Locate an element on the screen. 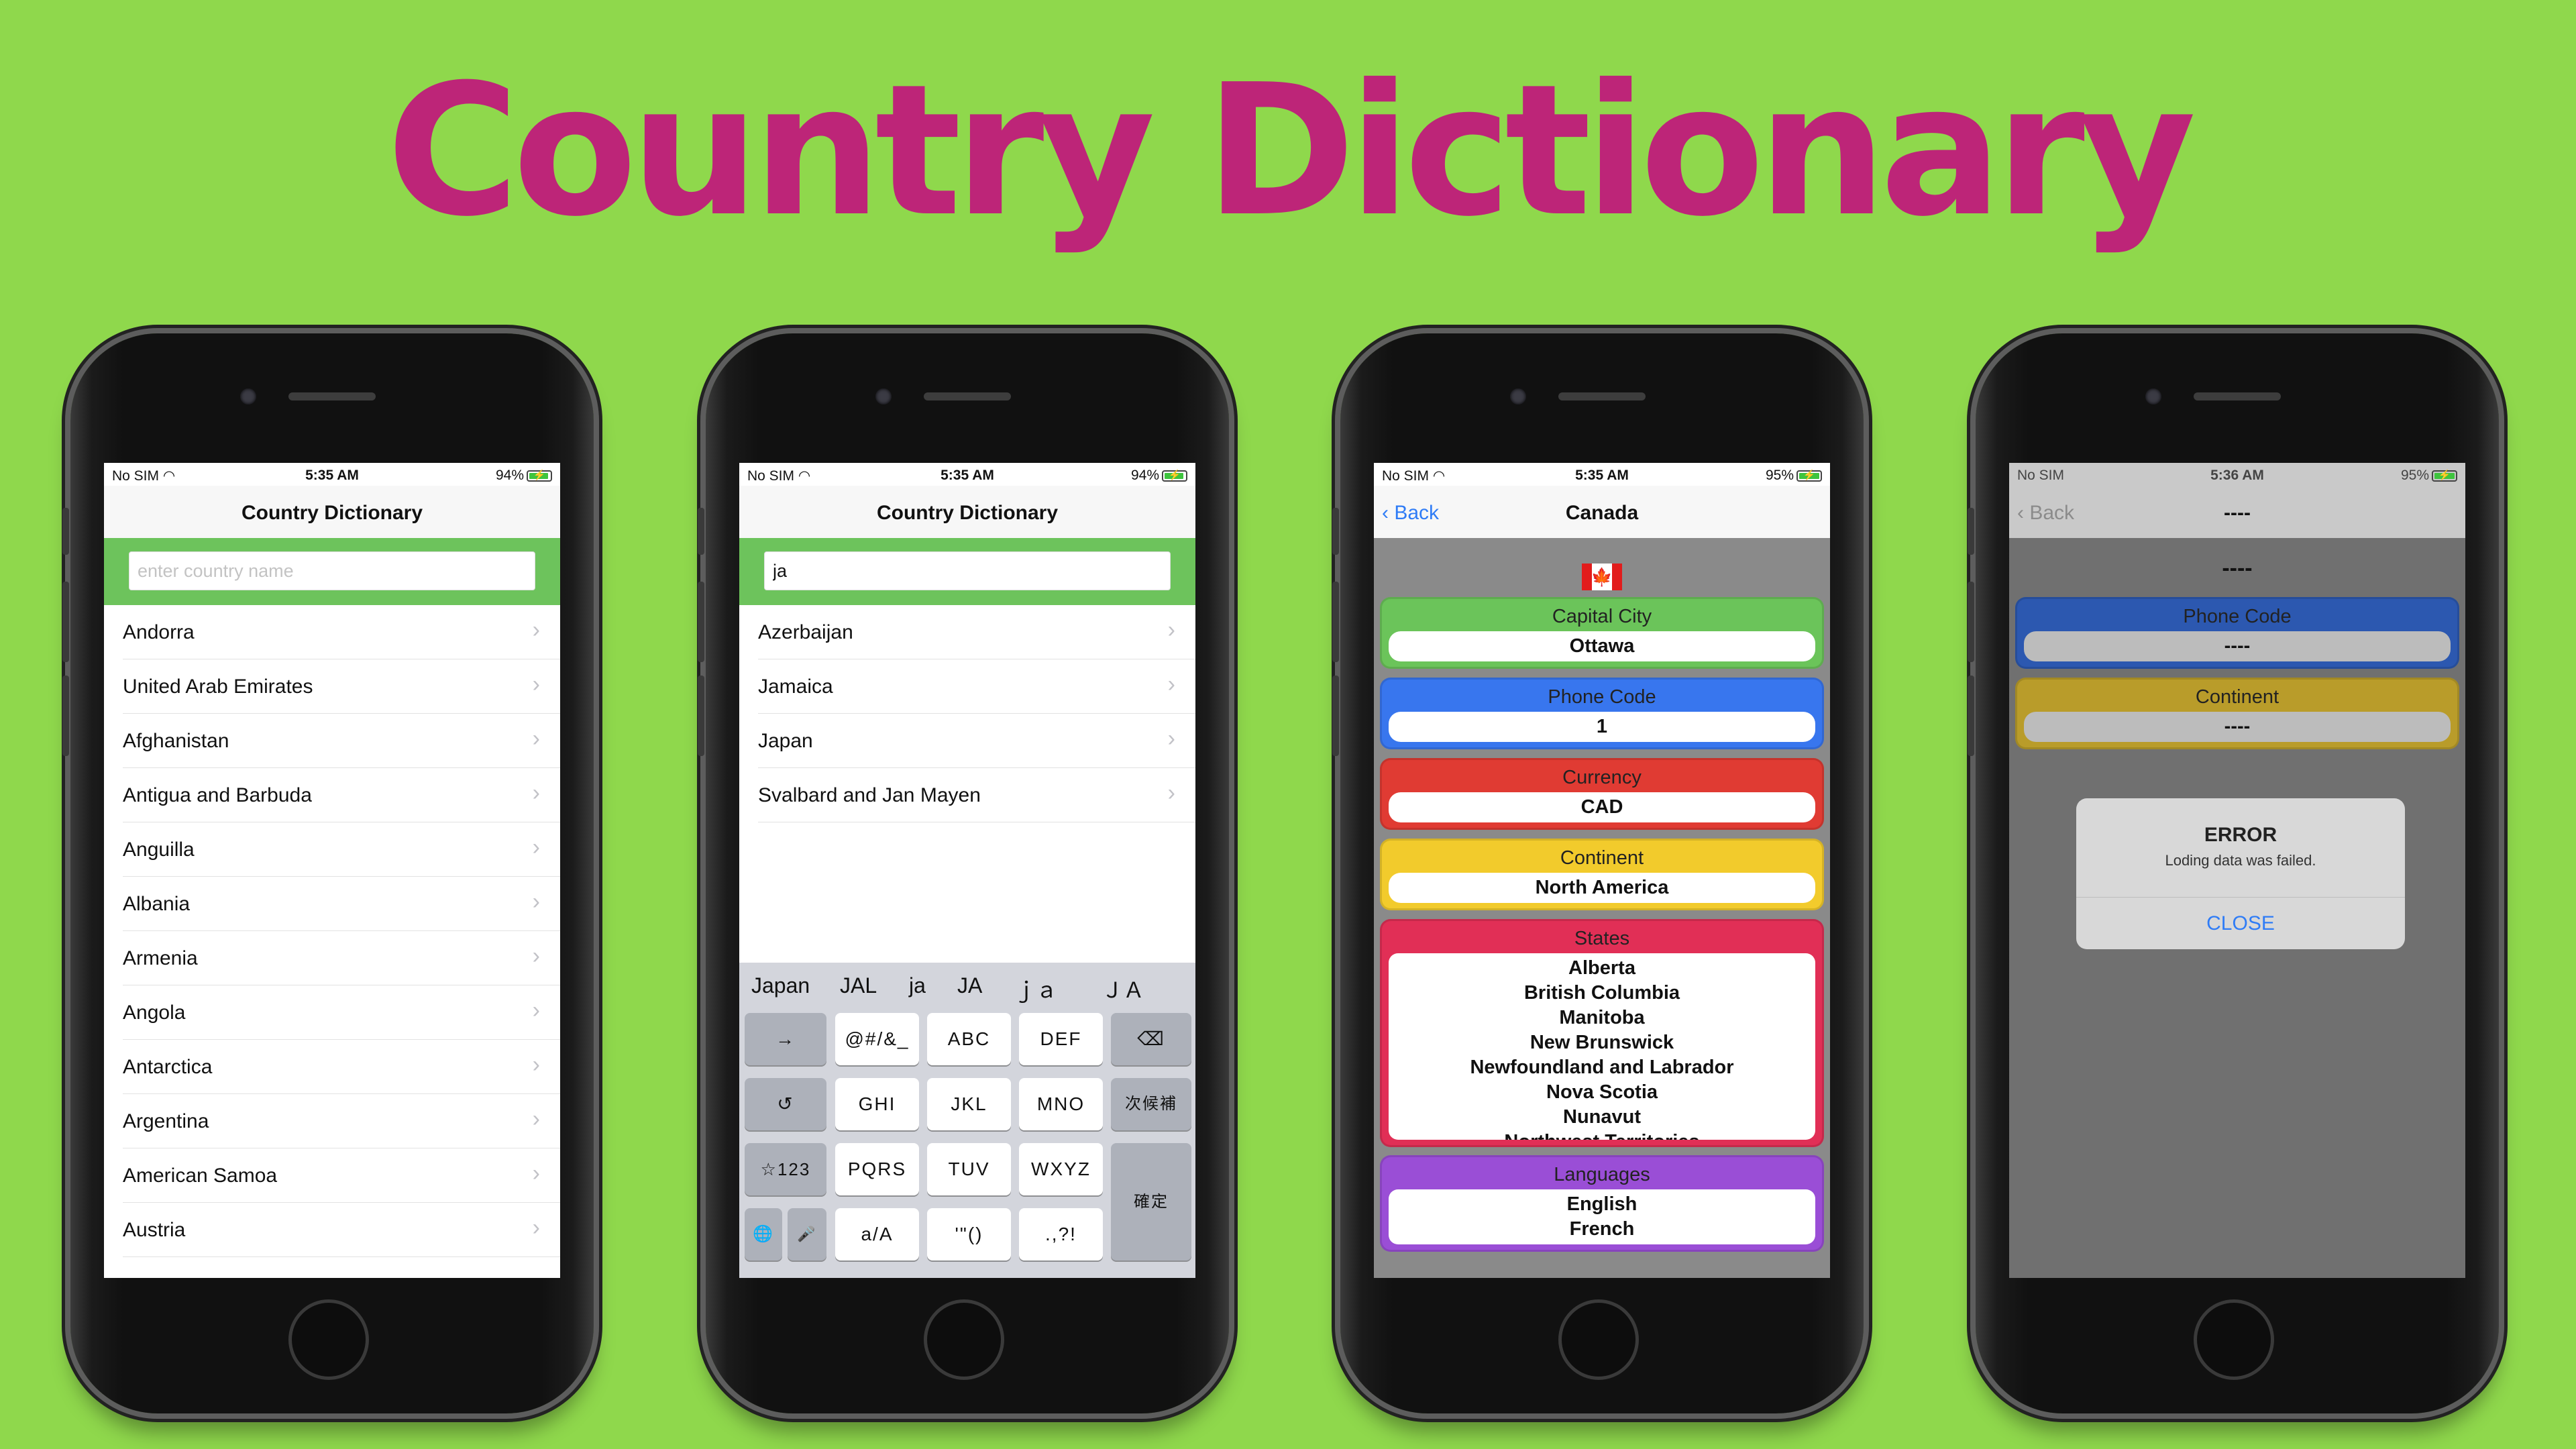 Image resolution: width=2576 pixels, height=1449 pixels. tuv-key: TUV is located at coordinates (969, 1169).